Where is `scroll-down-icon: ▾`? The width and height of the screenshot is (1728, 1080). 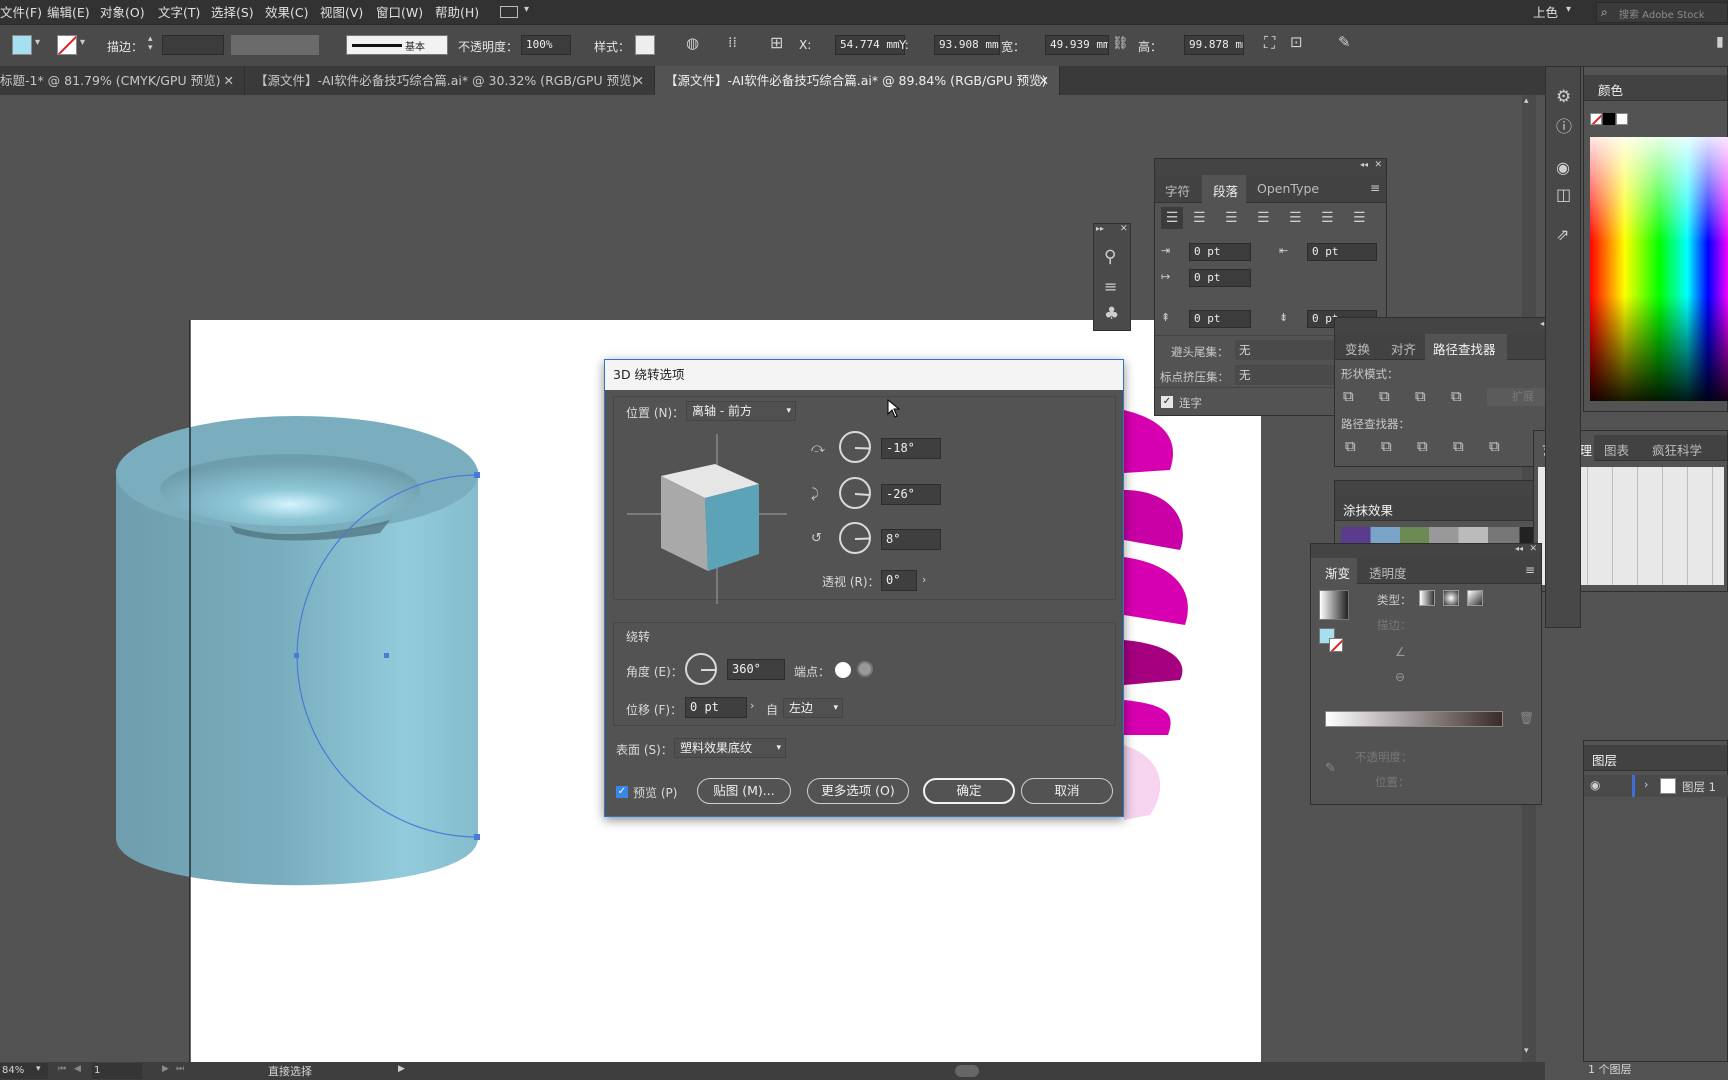 scroll-down-icon: ▾ is located at coordinates (1526, 1051).